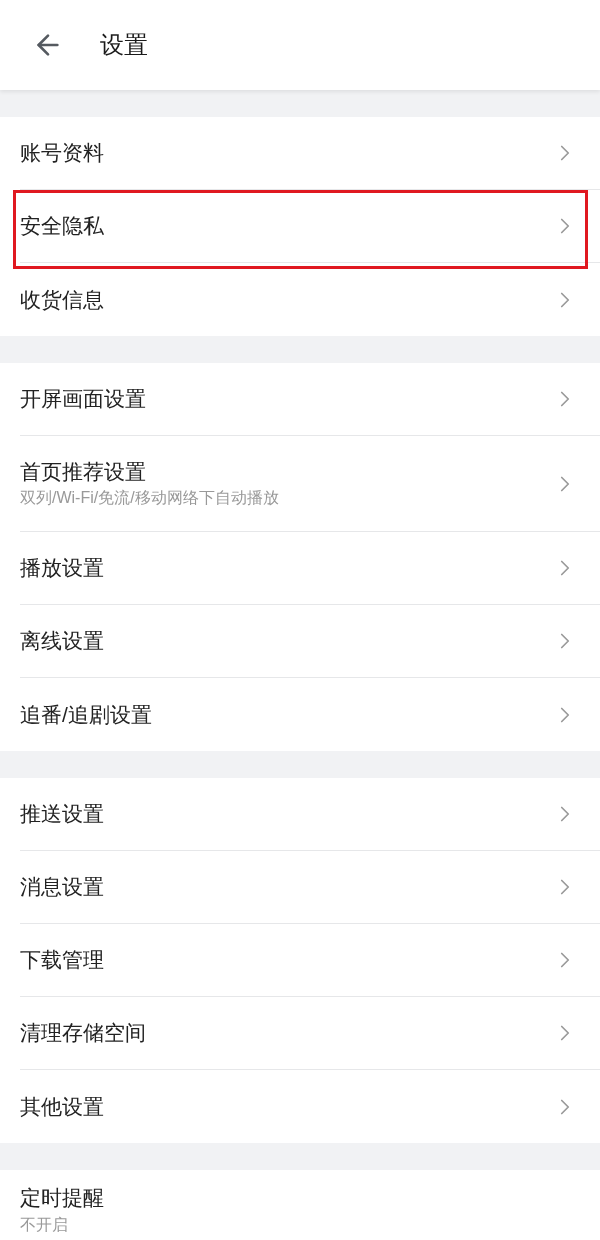 The width and height of the screenshot is (600, 1240). Describe the element at coordinates (44, 1225) in the screenshot. I see `row-subtitle: 不开启` at that location.